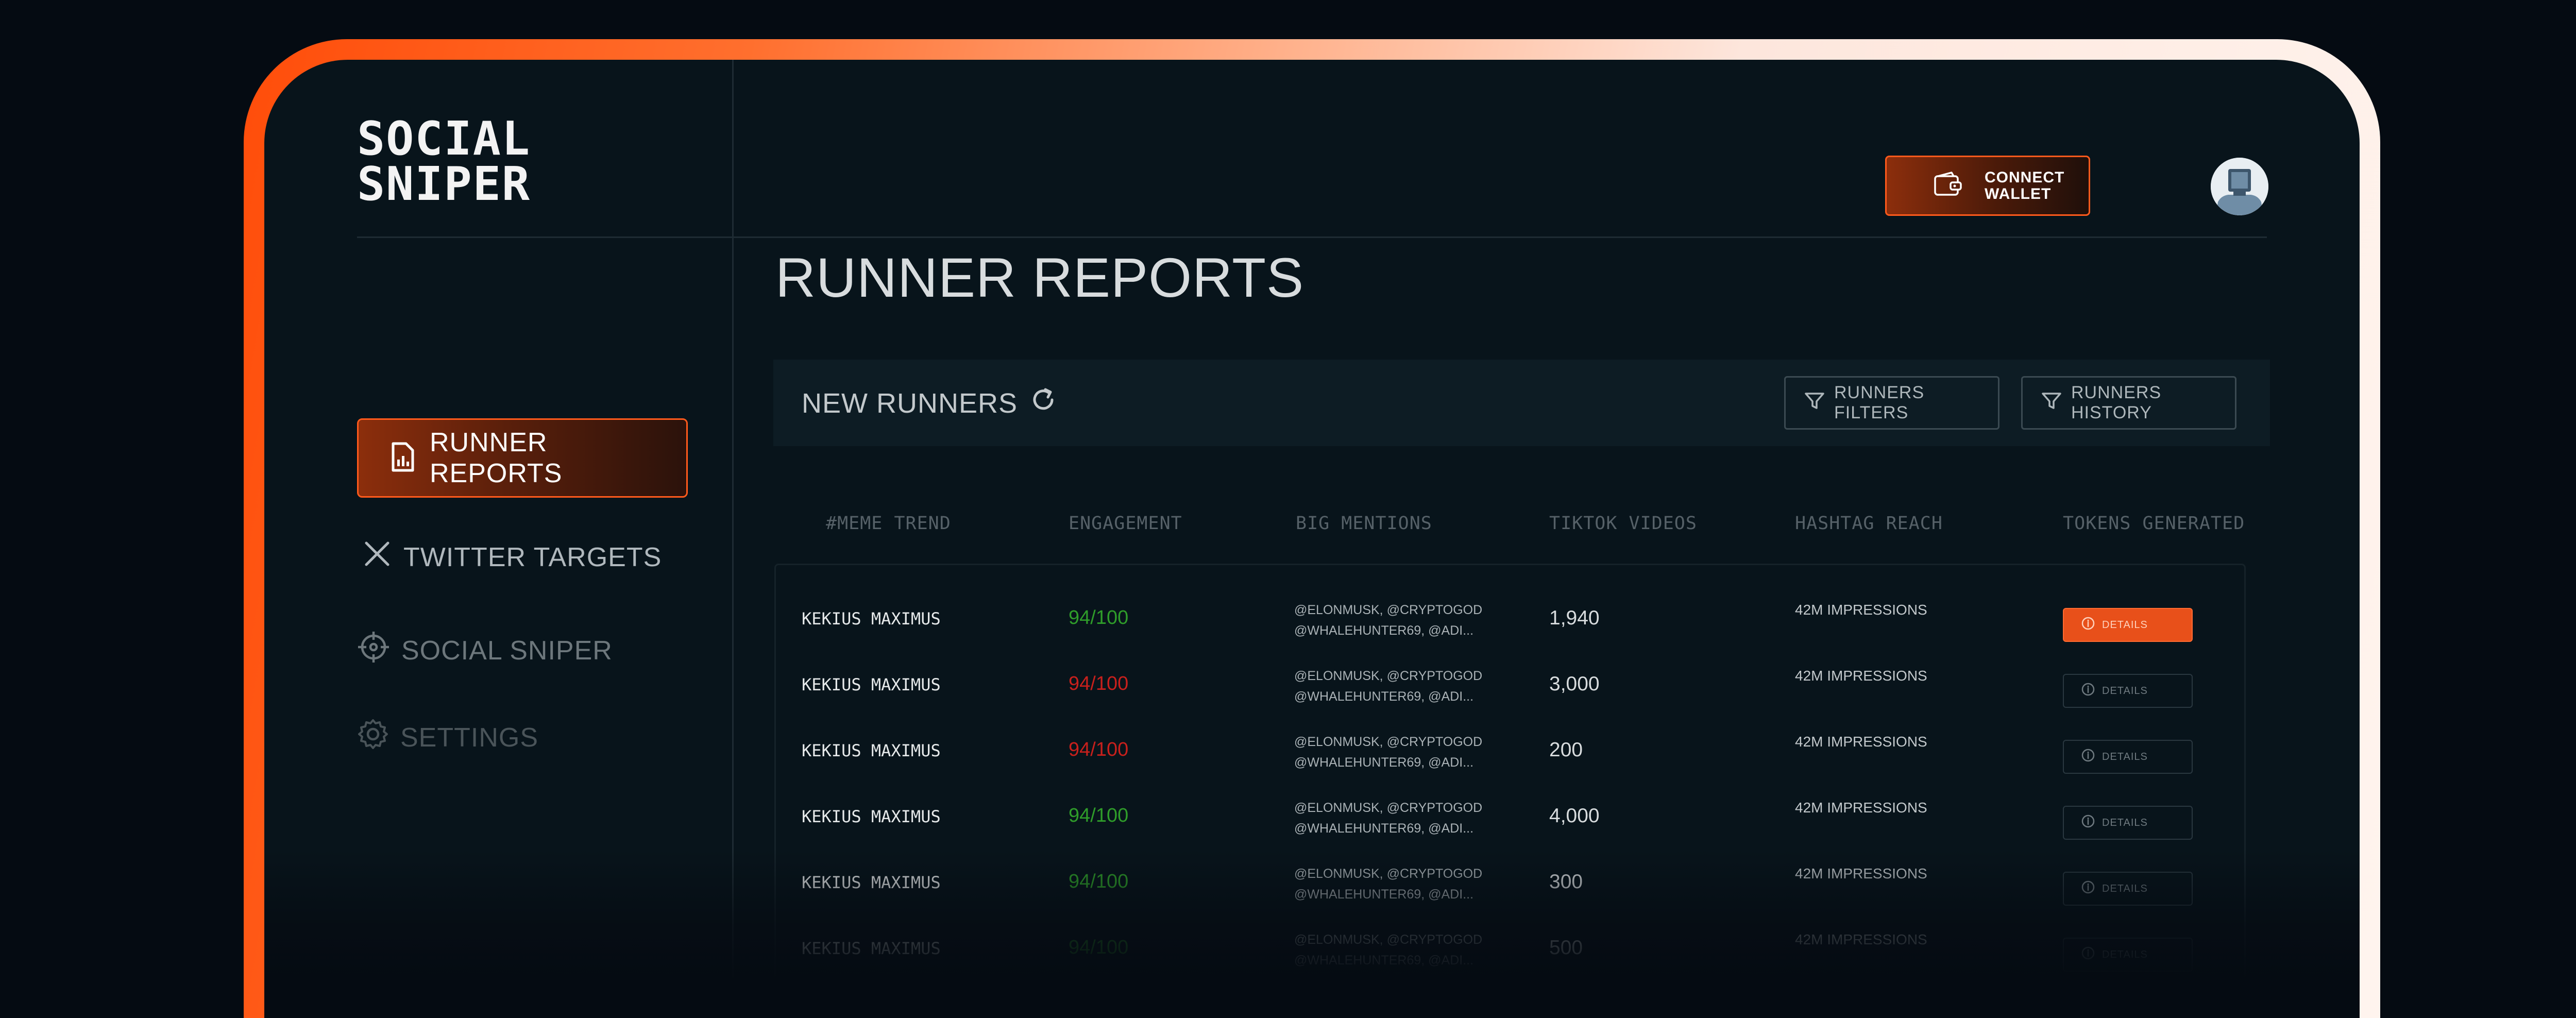  Describe the element at coordinates (444, 184) in the screenshot. I see `logo-line-2: SNIPER` at that location.